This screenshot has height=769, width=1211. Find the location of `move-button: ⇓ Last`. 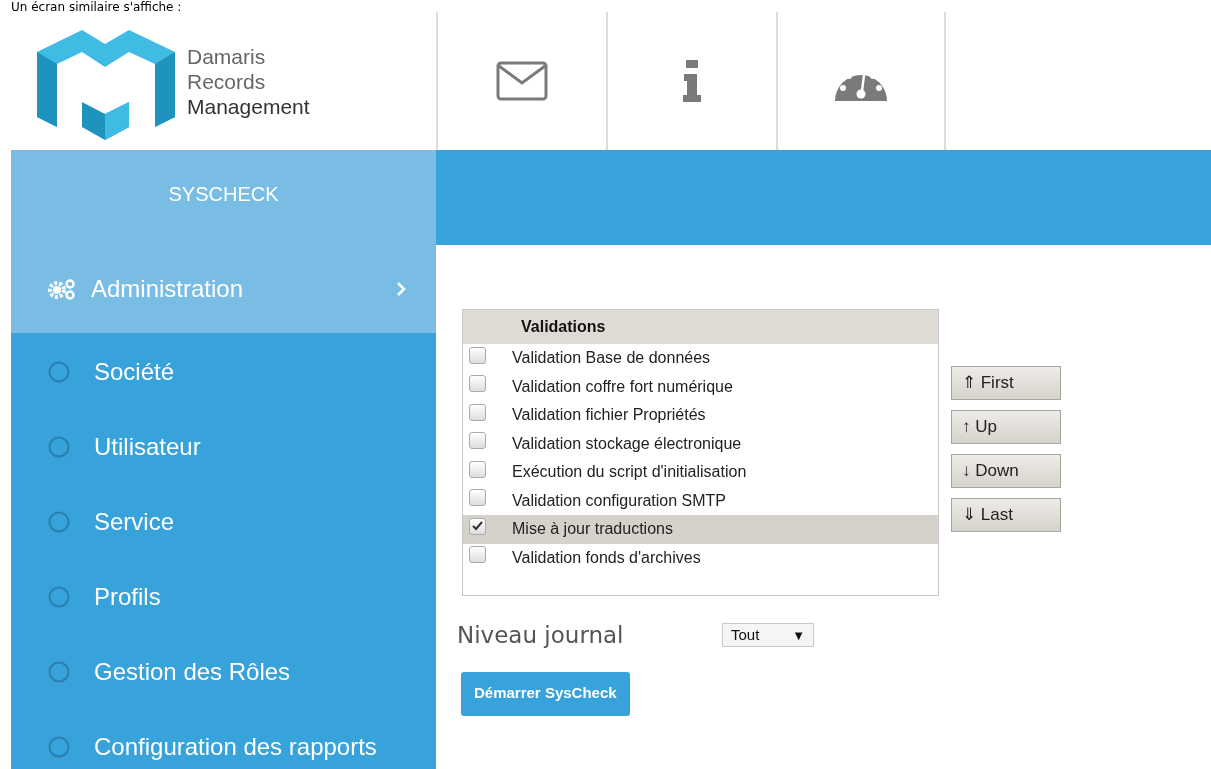

move-button: ⇓ Last is located at coordinates (1006, 515).